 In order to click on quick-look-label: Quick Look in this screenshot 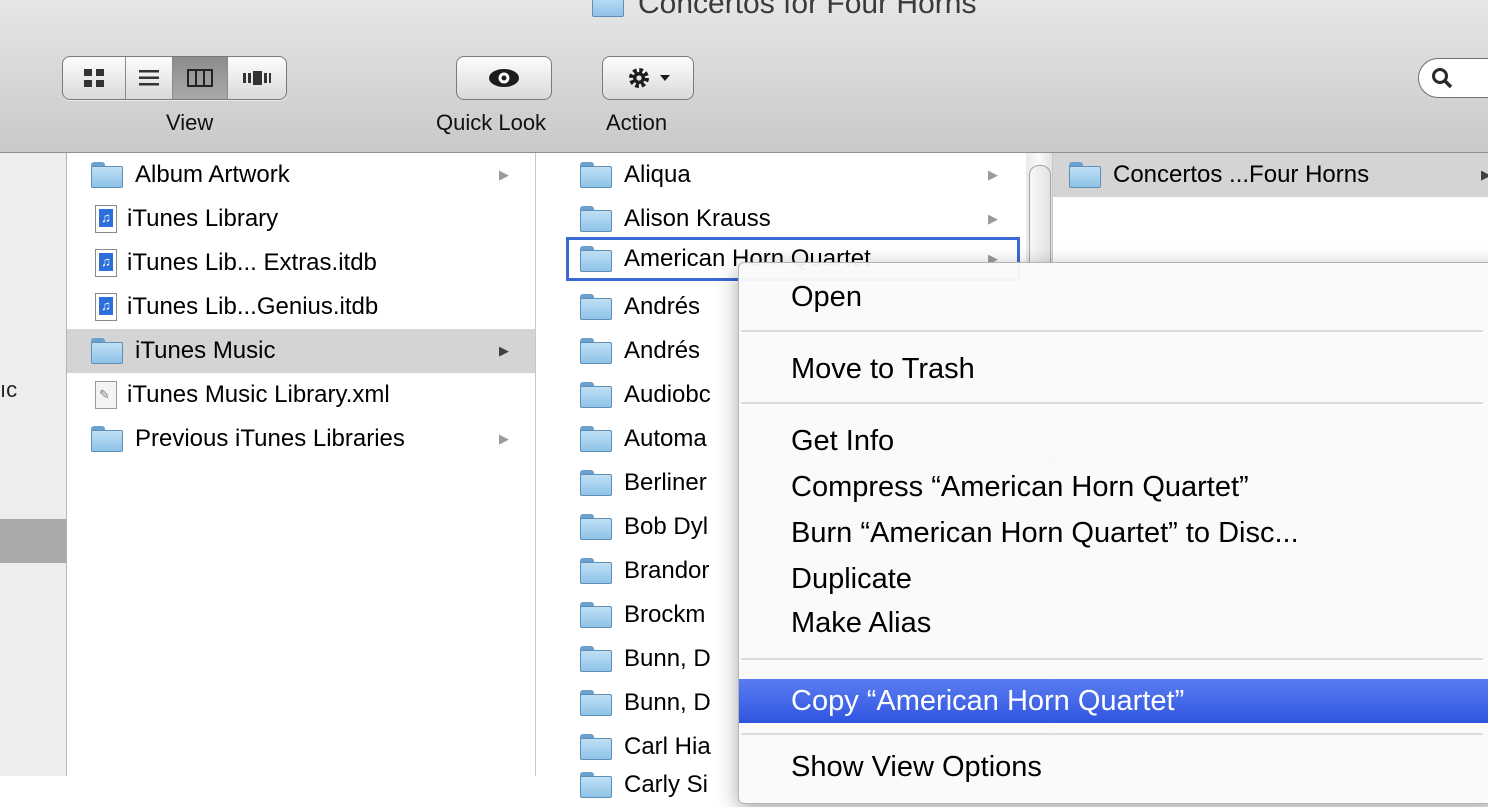, I will do `click(491, 122)`.